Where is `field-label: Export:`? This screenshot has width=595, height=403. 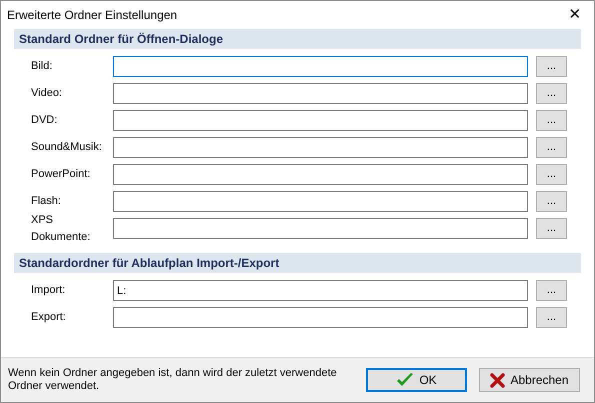
field-label: Export: is located at coordinates (49, 318).